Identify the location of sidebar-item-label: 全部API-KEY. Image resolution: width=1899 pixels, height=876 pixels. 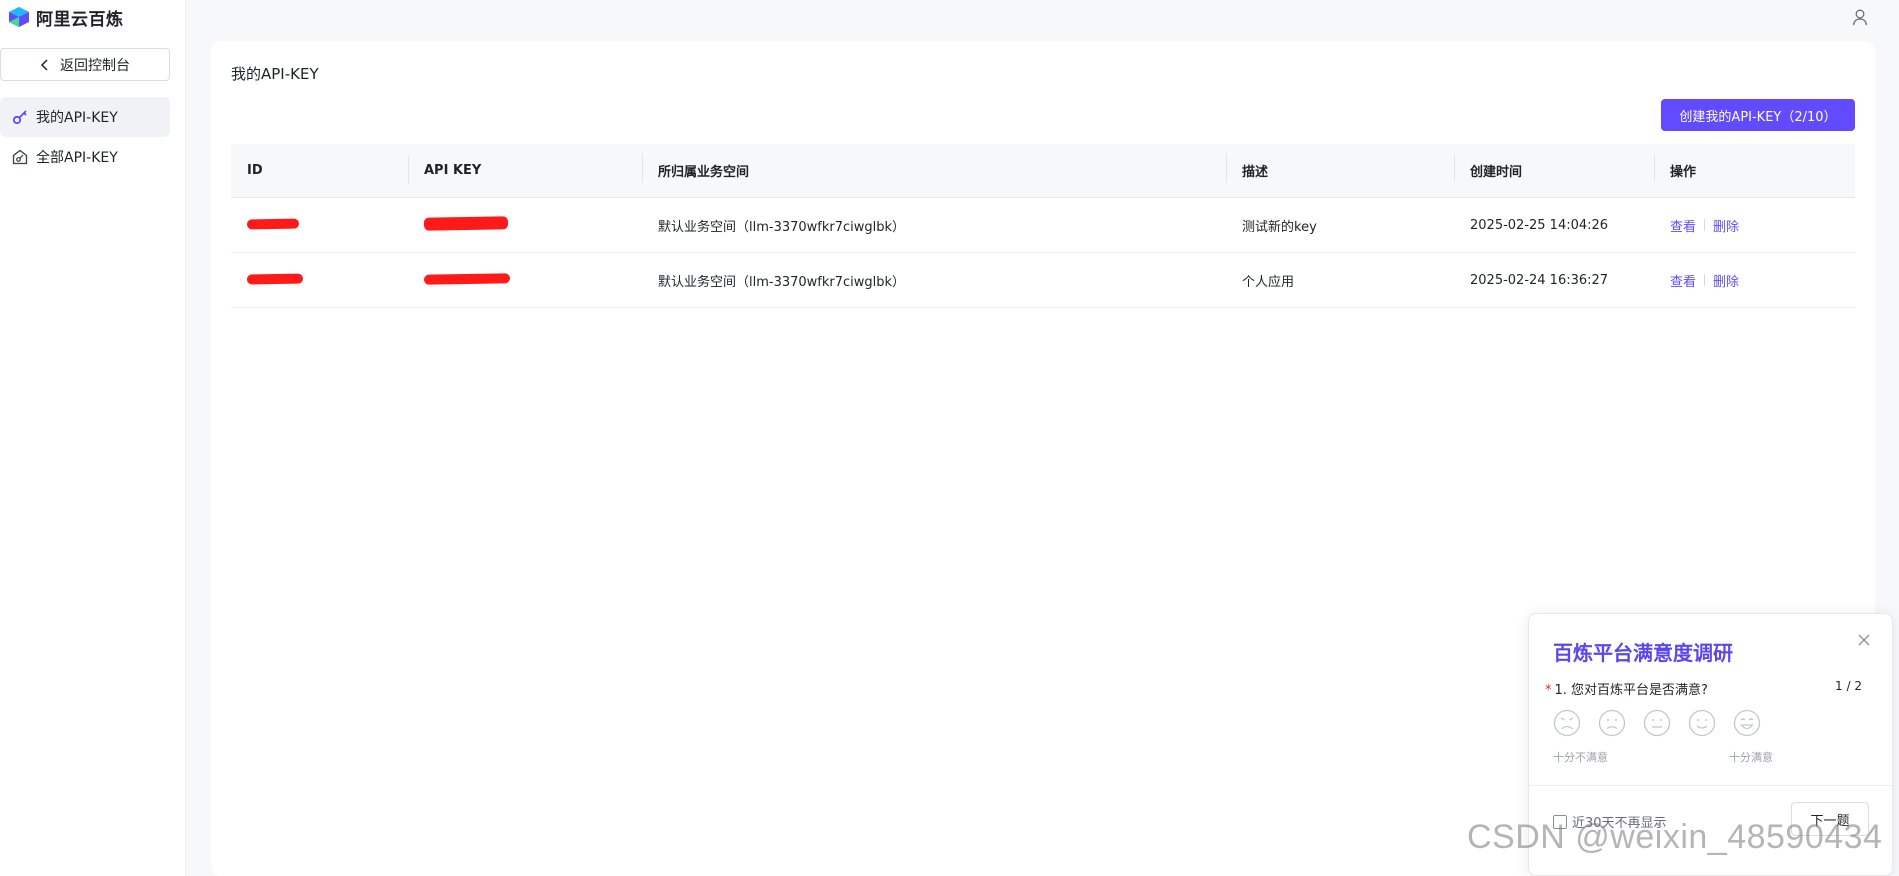
(77, 158).